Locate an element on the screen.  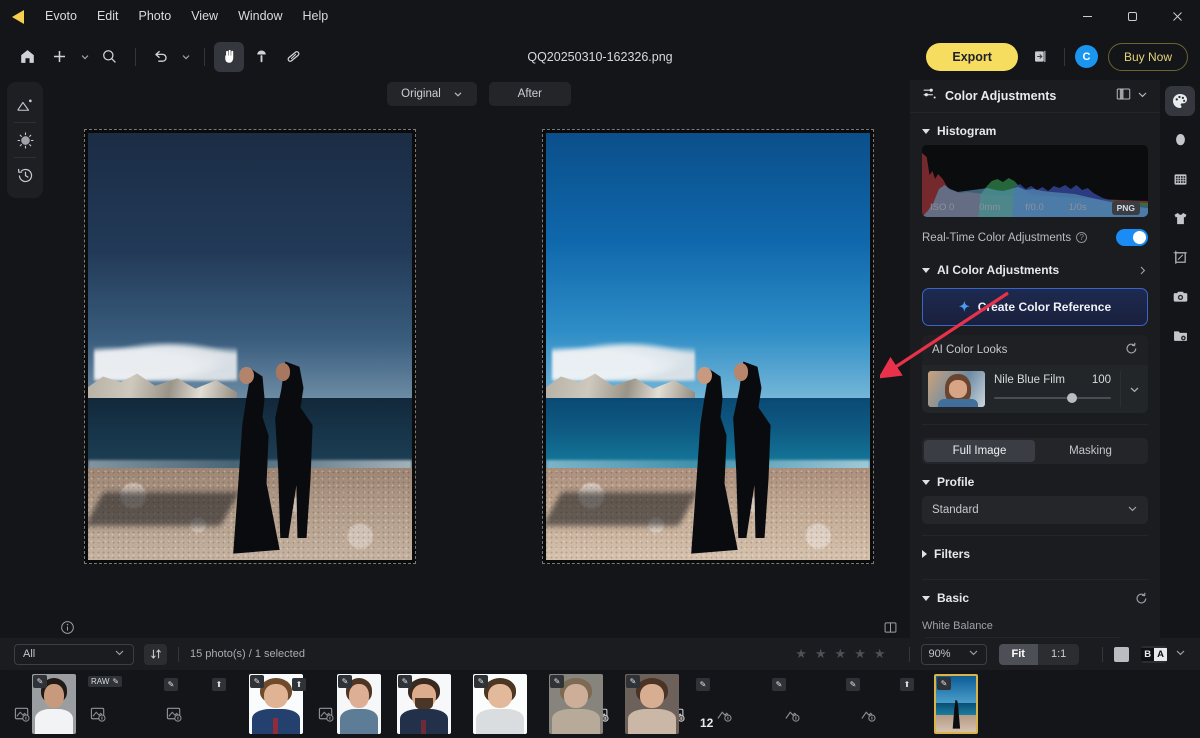
hand-tool-icon is located at coordinates (229, 56).